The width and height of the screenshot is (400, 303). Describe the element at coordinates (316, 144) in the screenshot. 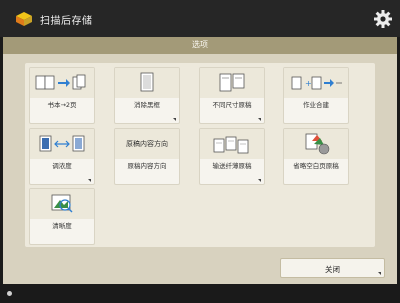

I see `skip-blank-originals-icon` at that location.